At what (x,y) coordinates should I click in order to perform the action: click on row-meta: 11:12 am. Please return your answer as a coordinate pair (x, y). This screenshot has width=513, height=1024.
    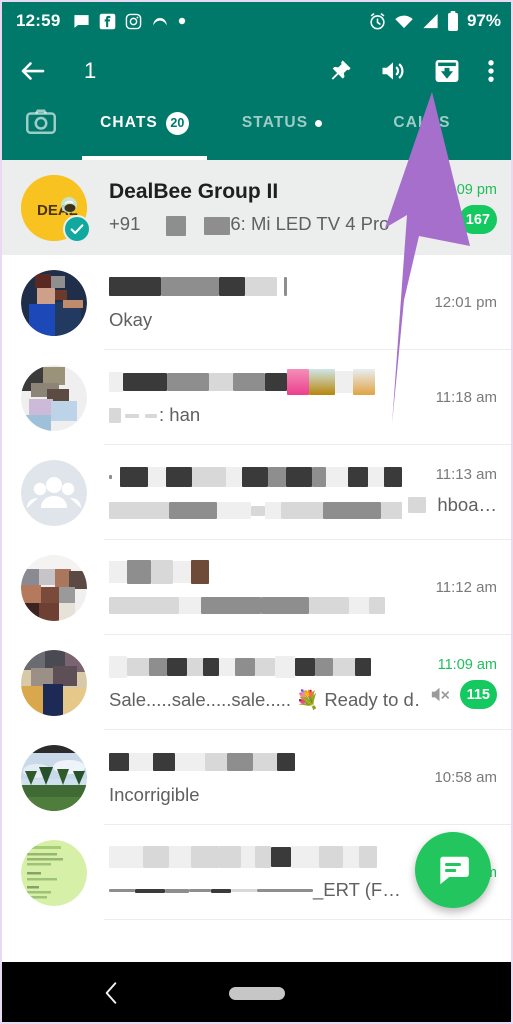
    Looking at the image, I should click on (466, 588).